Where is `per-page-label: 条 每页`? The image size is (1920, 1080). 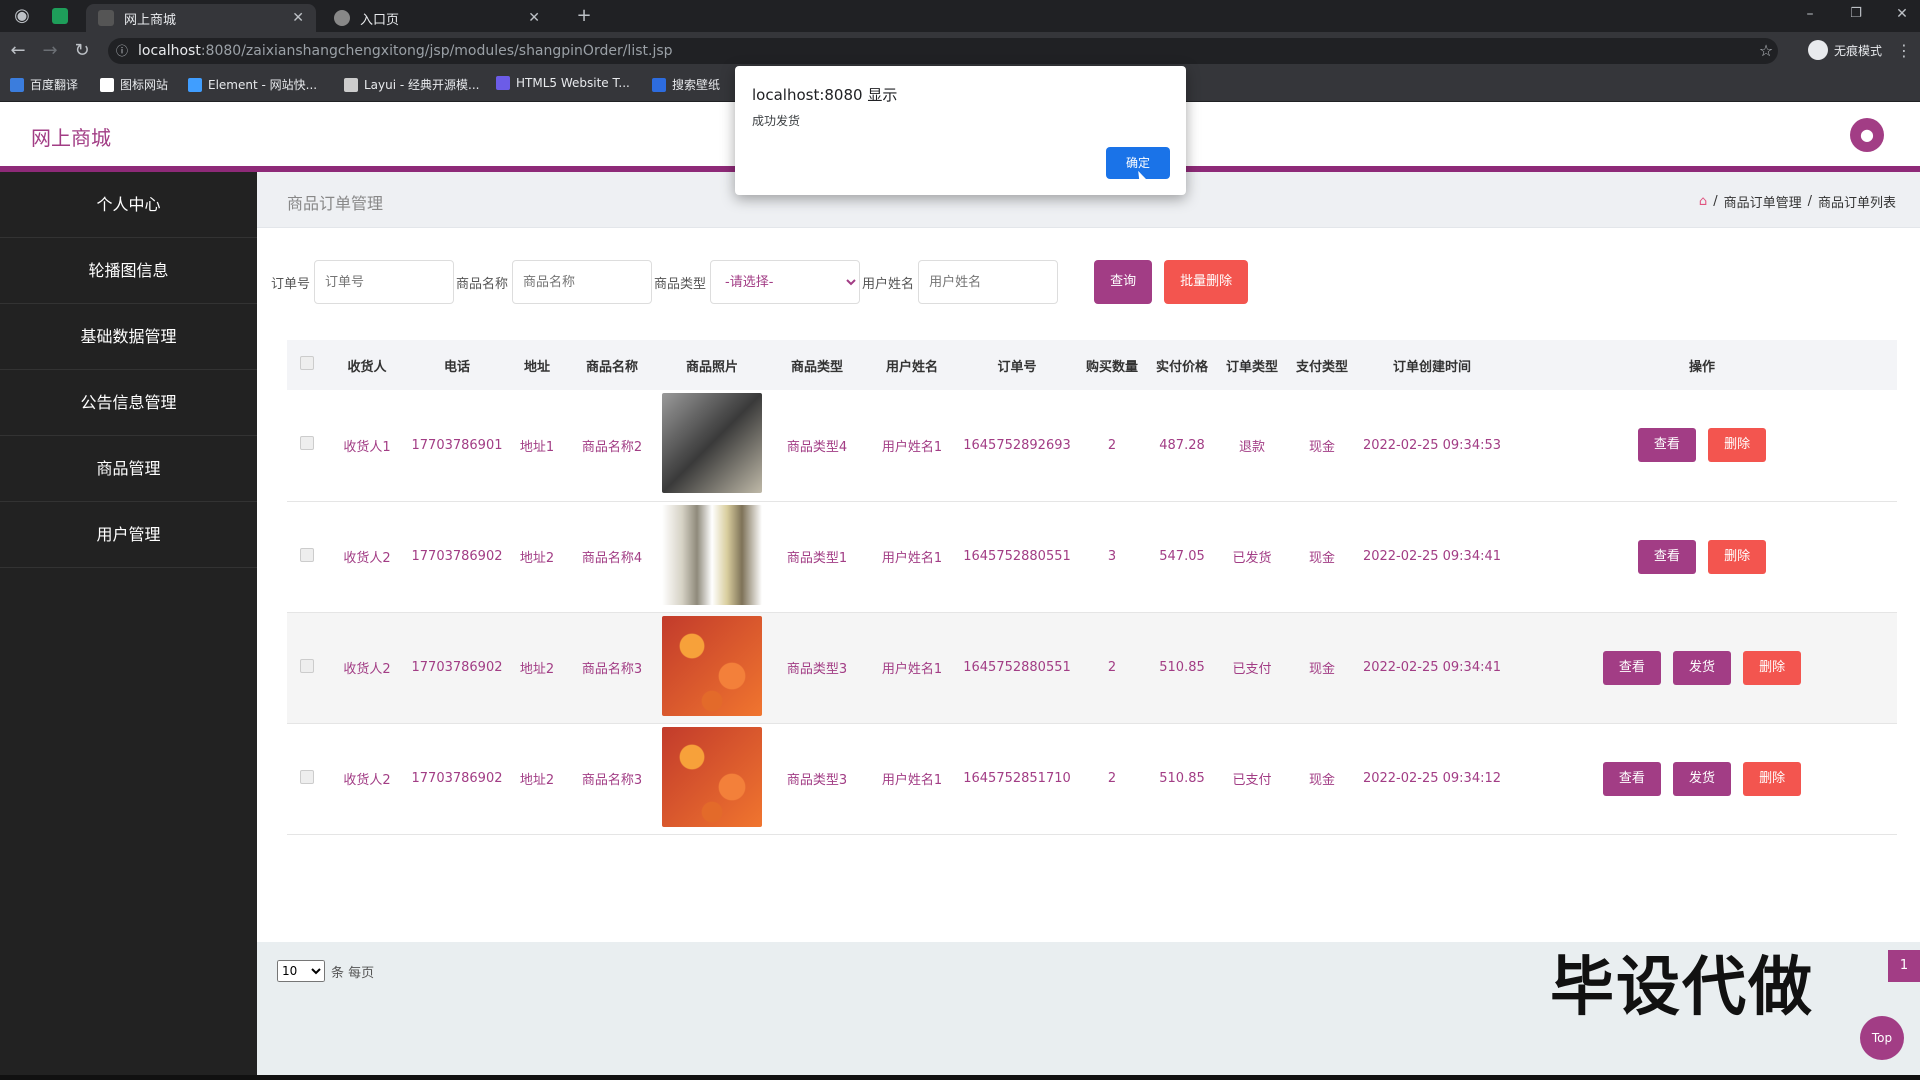
per-page-label: 条 每页 is located at coordinates (353, 973).